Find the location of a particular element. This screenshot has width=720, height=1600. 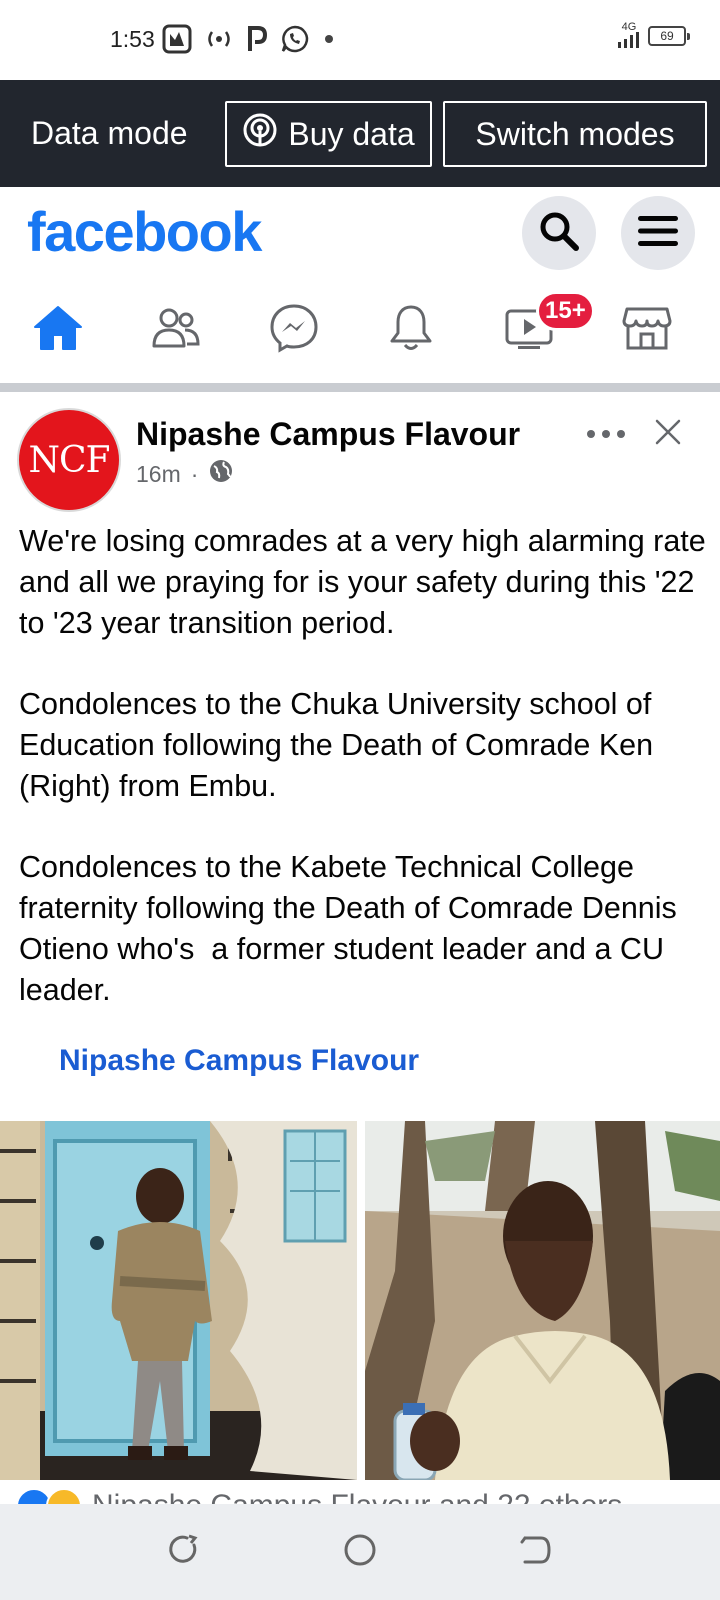

feed-divider is located at coordinates (360, 387).